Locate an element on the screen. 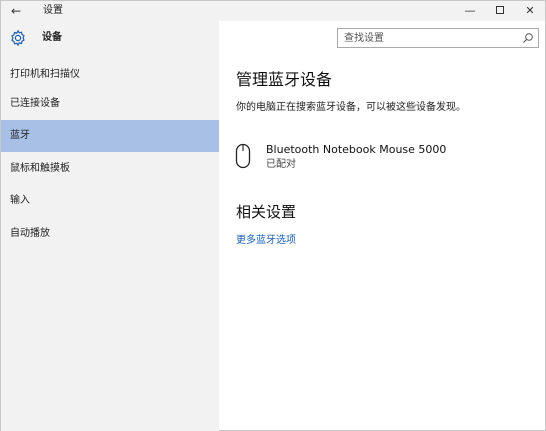 The height and width of the screenshot is (431, 546). window-title: 设置 is located at coordinates (53, 10).